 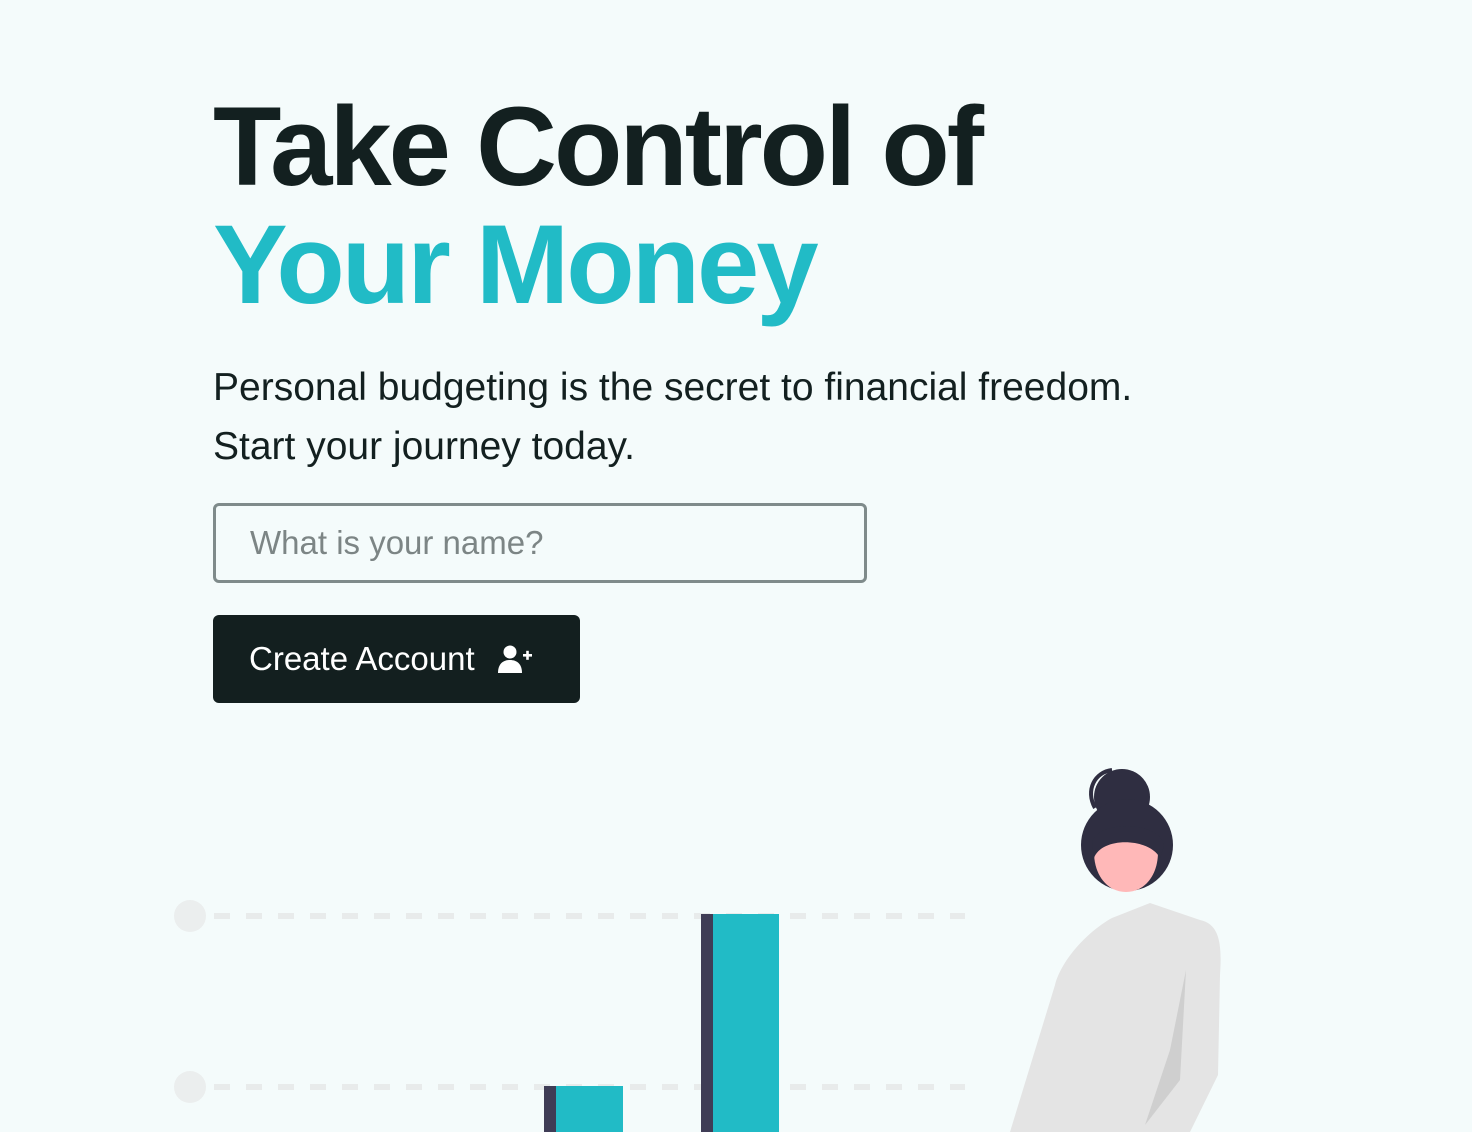 What do you see at coordinates (740, 1023) in the screenshot?
I see `bar-tall` at bounding box center [740, 1023].